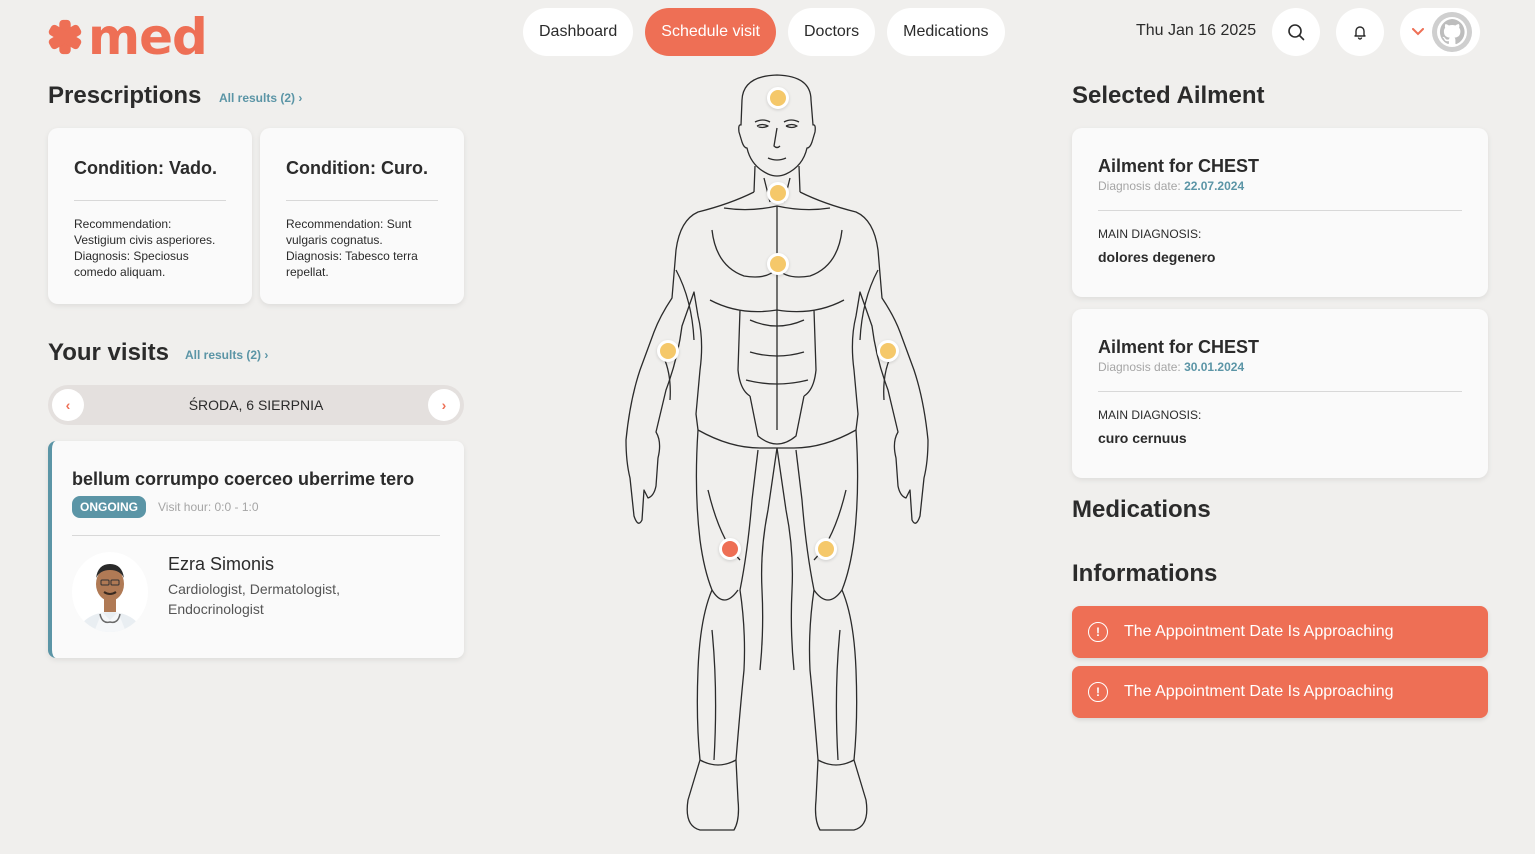 This screenshot has width=1535, height=854. Describe the element at coordinates (578, 32) in the screenshot. I see `nav-dashboard: Dashboard` at that location.